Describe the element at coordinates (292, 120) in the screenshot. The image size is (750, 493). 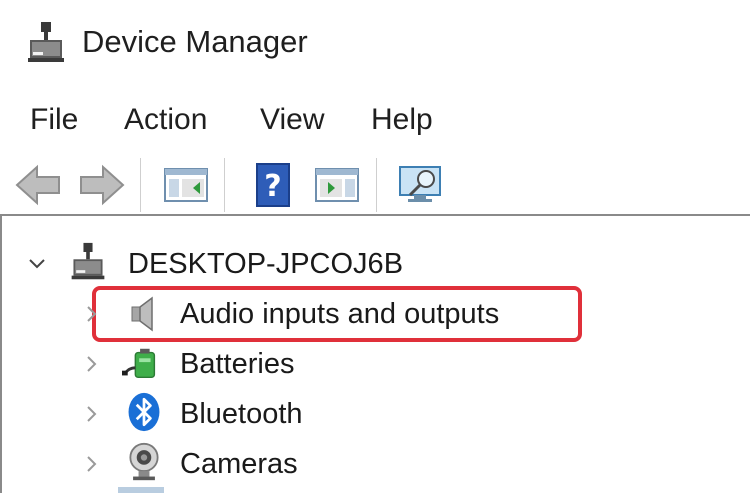
I see `menu-view: View` at that location.